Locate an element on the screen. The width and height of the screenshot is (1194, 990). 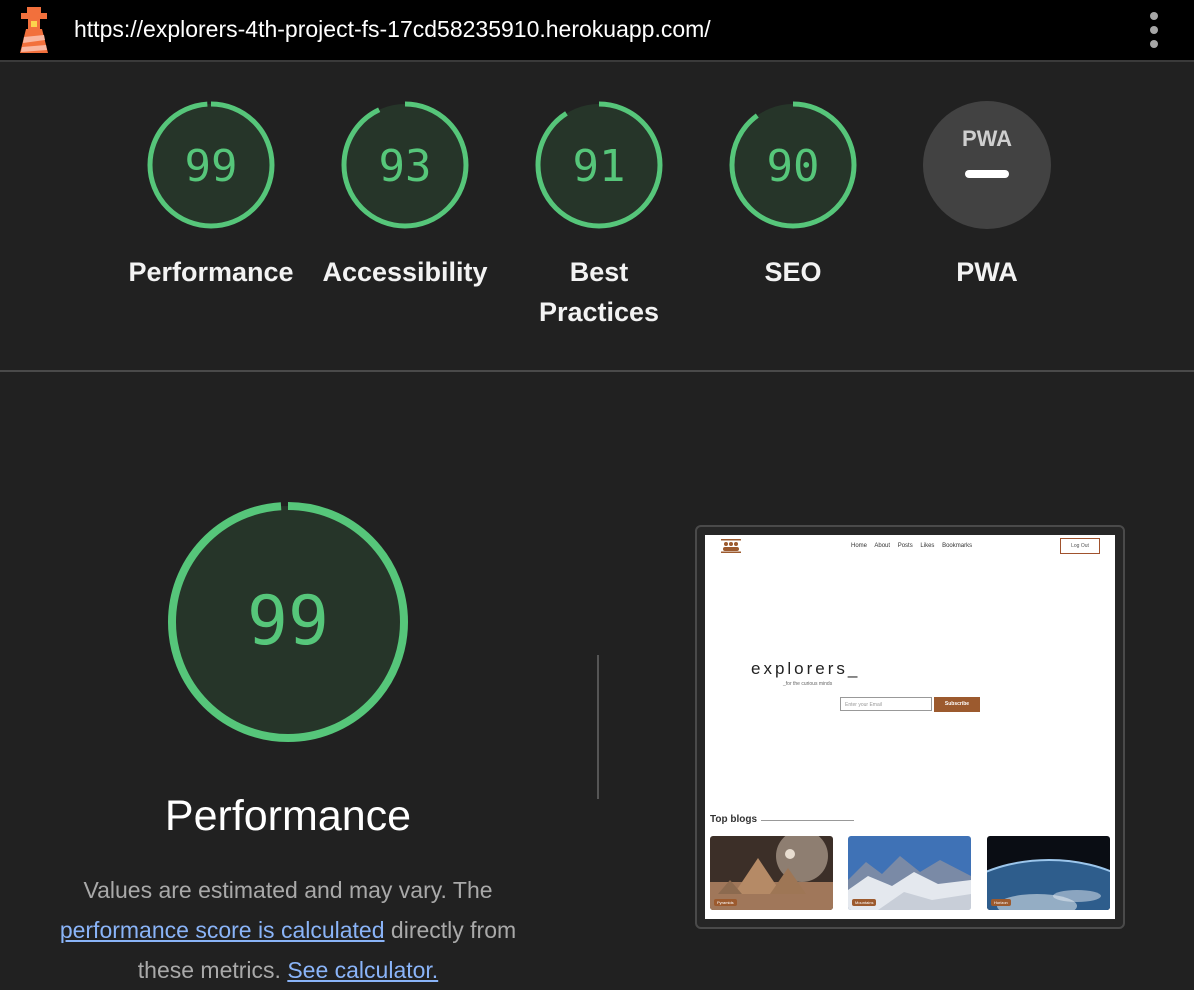
card-tag-mountains: Mountains is located at coordinates (864, 902).